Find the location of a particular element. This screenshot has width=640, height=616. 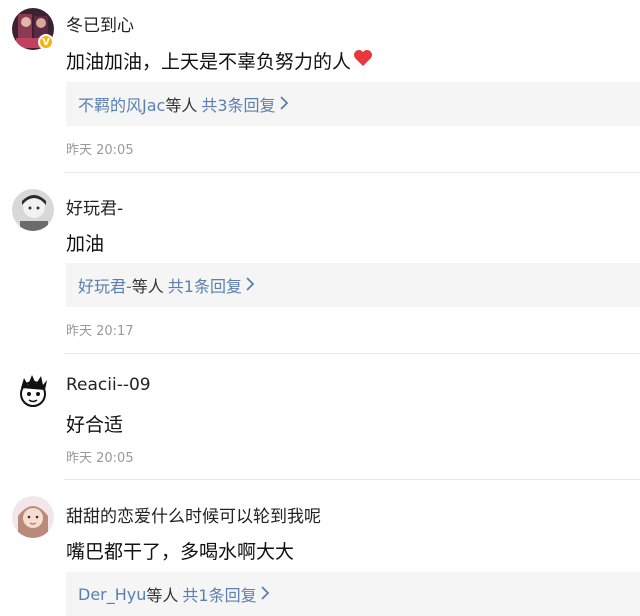

comment-text-content: 加油 is located at coordinates (85, 244).